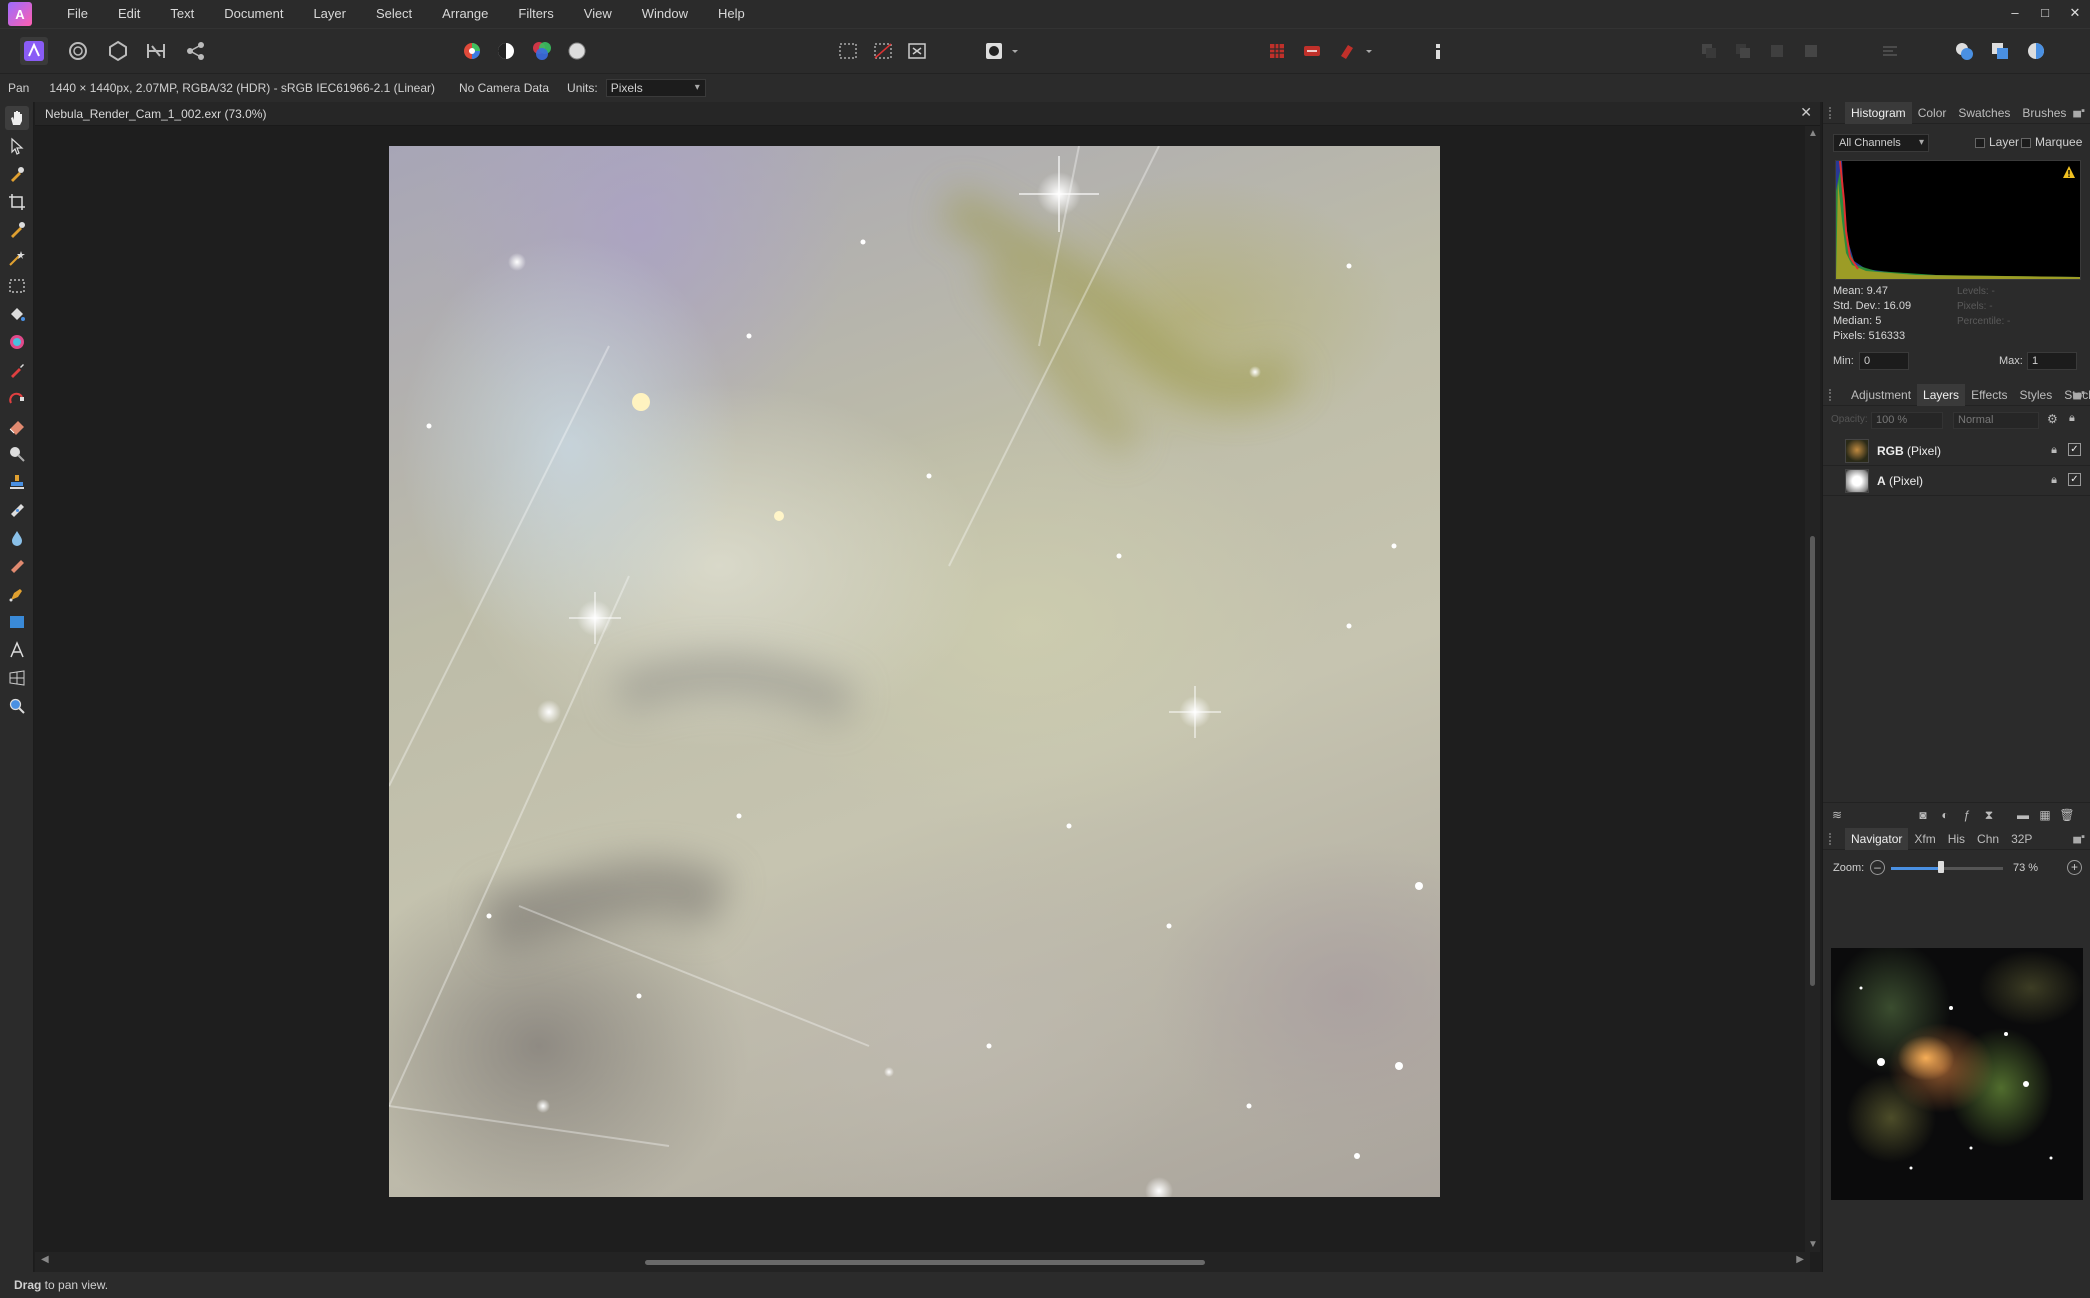 This screenshot has width=2090, height=1298. Describe the element at coordinates (2075, 14) in the screenshot. I see `close-window-button: ✕` at that location.